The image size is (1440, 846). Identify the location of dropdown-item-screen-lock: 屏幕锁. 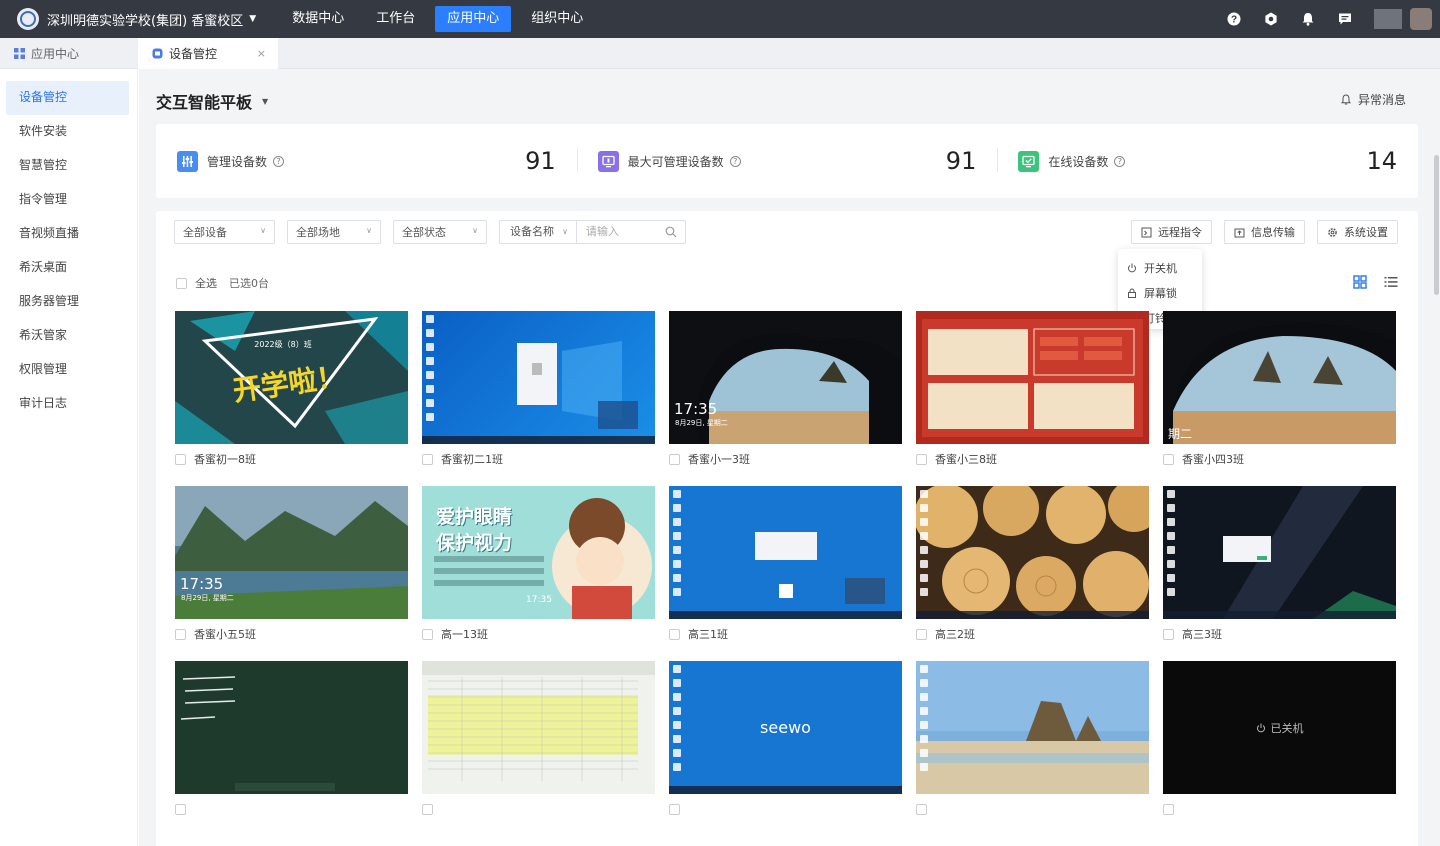
(1160, 292).